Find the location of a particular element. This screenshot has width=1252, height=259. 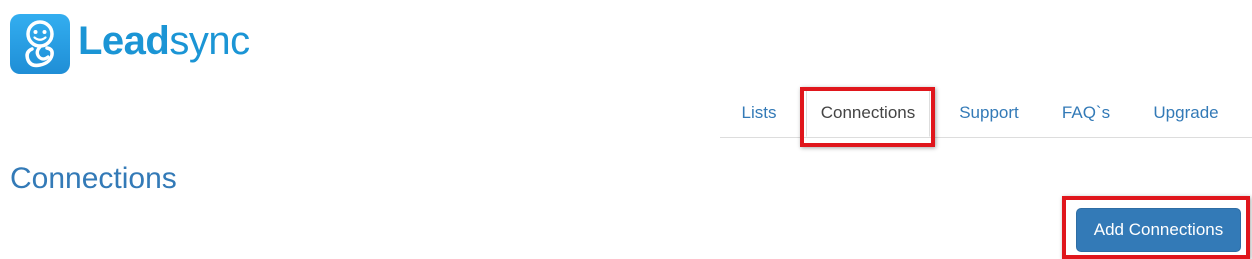

brand-name: Leadsync is located at coordinates (164, 41).